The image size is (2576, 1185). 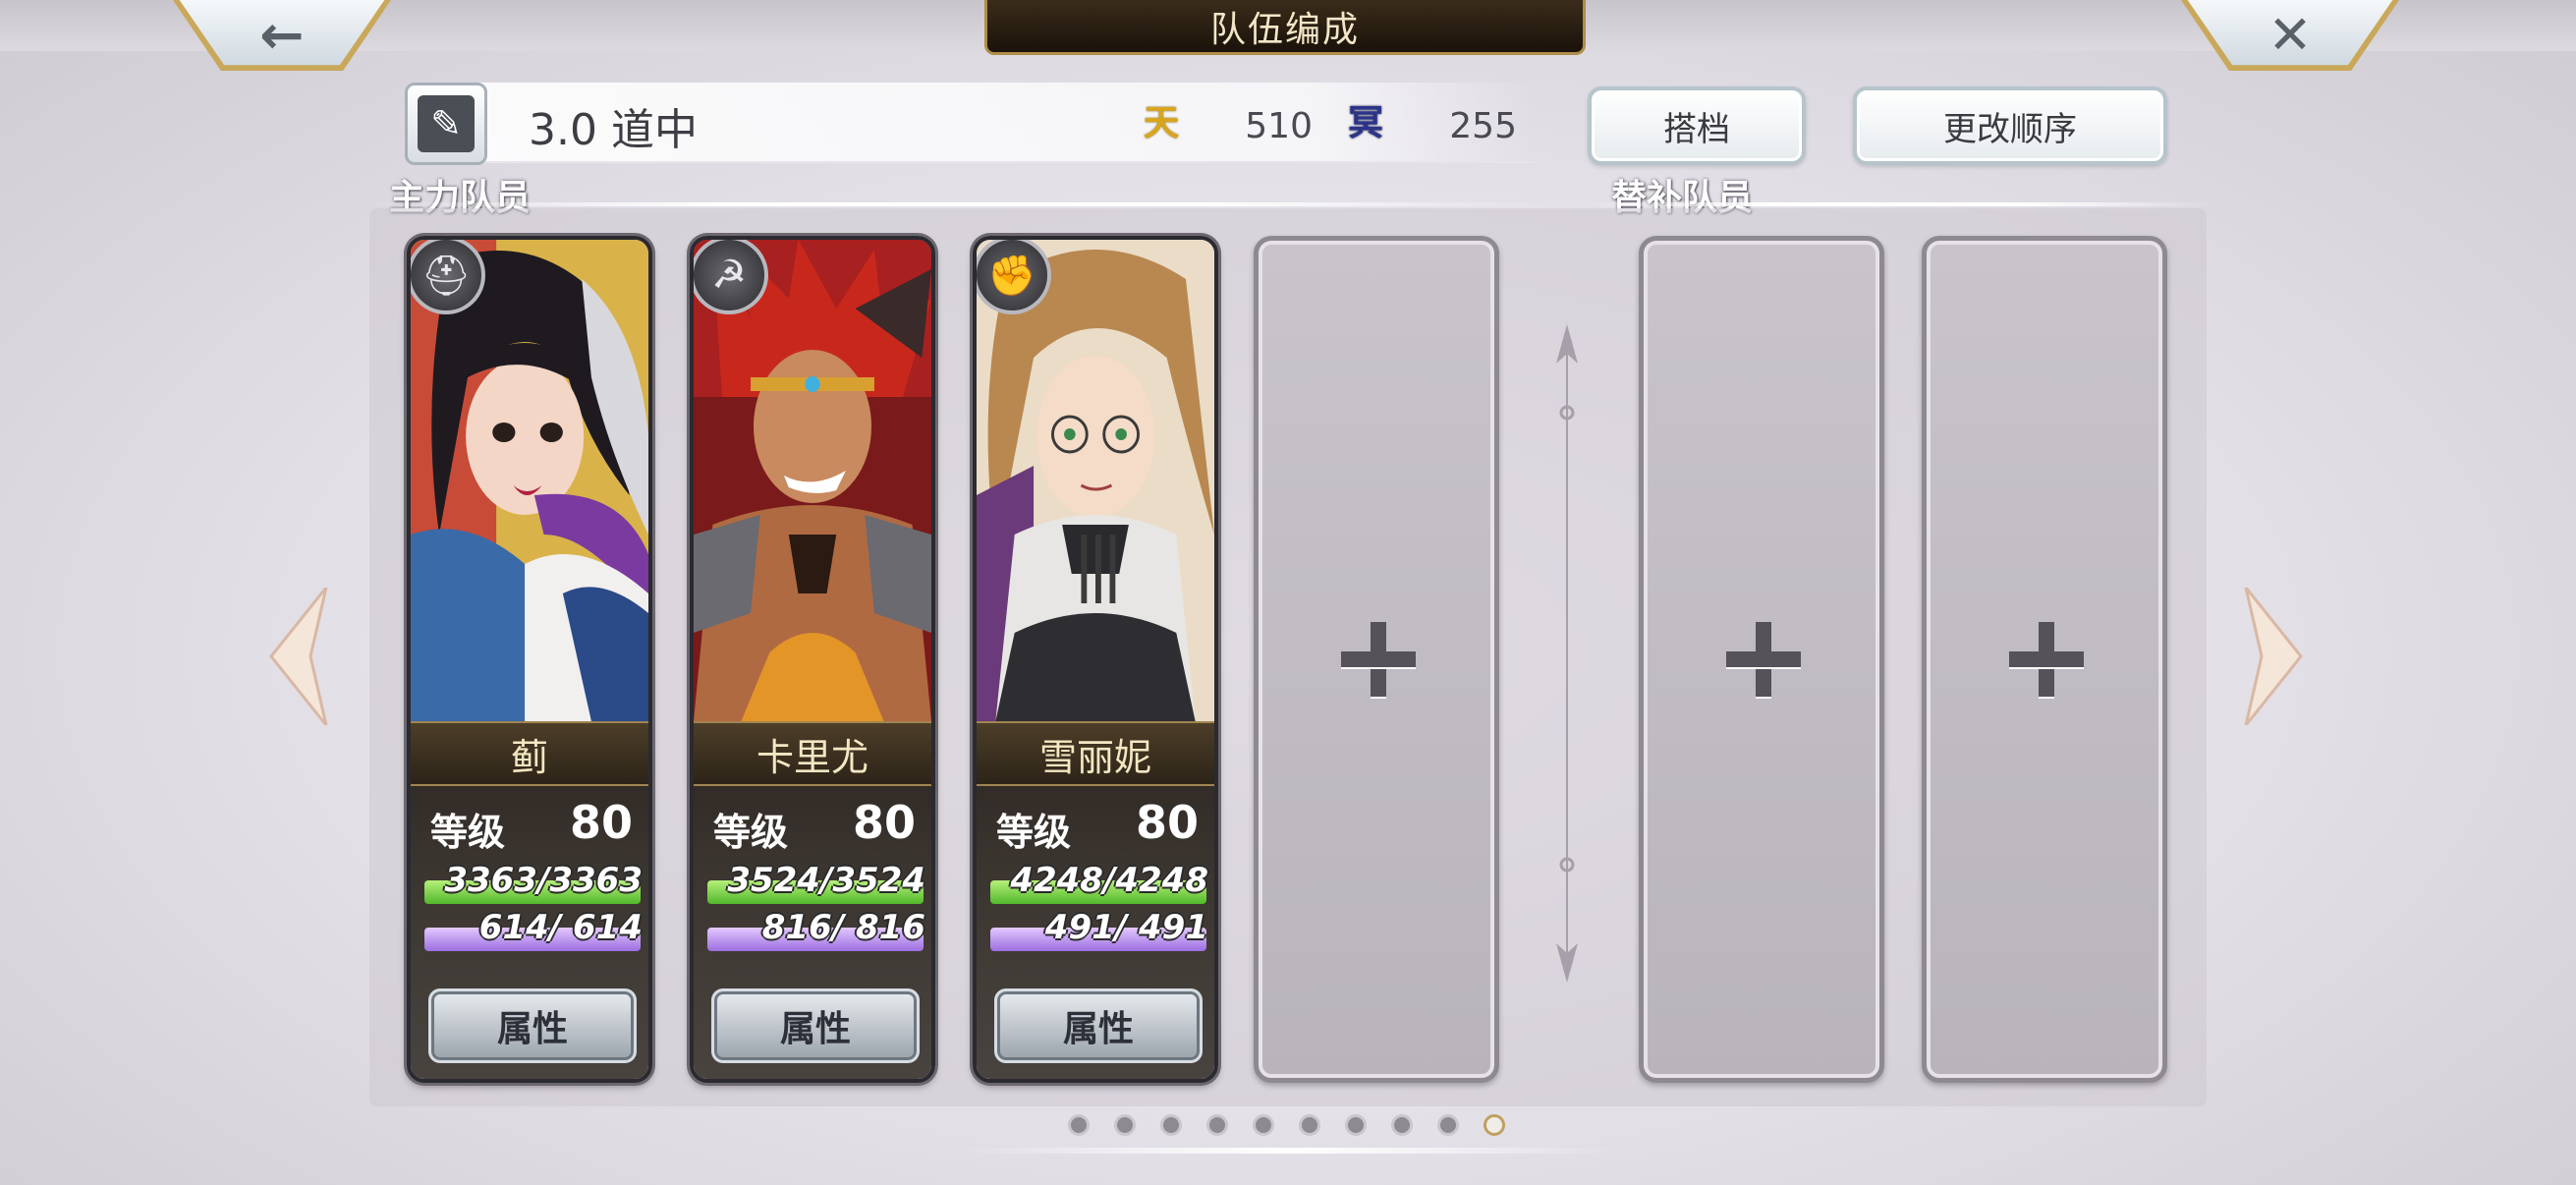 I want to click on scythe-icon: ☭, so click(x=731, y=277).